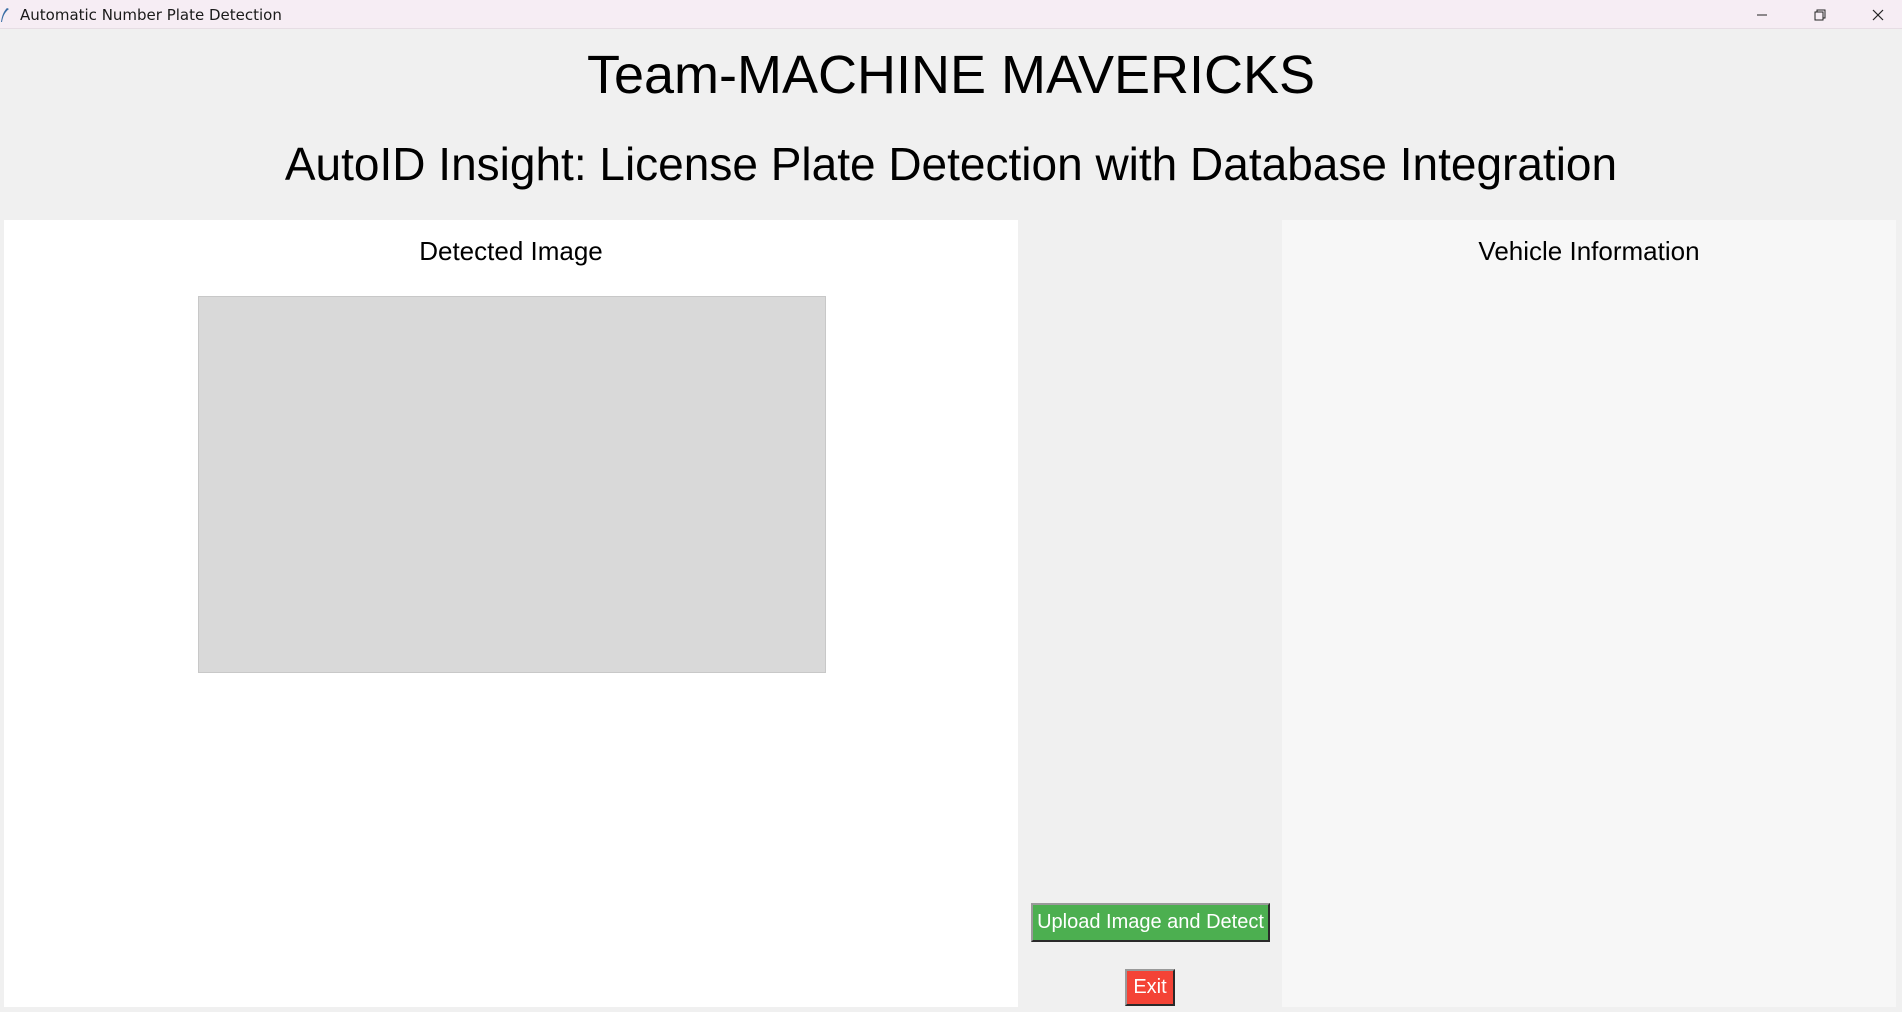  What do you see at coordinates (1589, 251) in the screenshot?
I see `vehicle-information-title: Vehicle Information` at bounding box center [1589, 251].